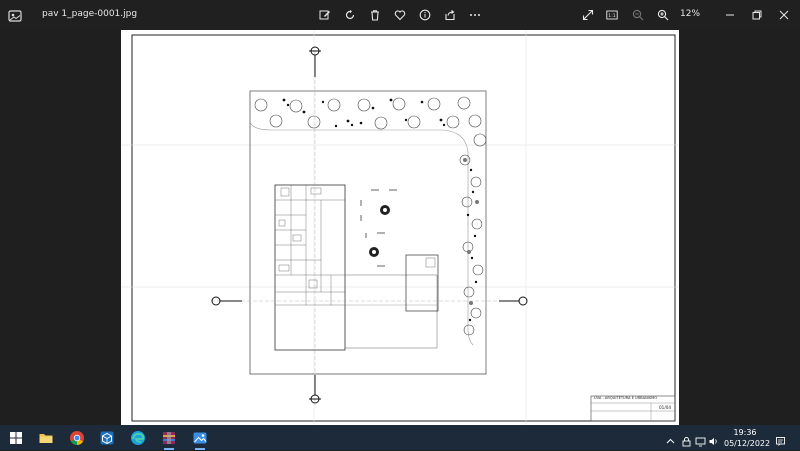  I want to click on tree-row-right, so click(471, 245).